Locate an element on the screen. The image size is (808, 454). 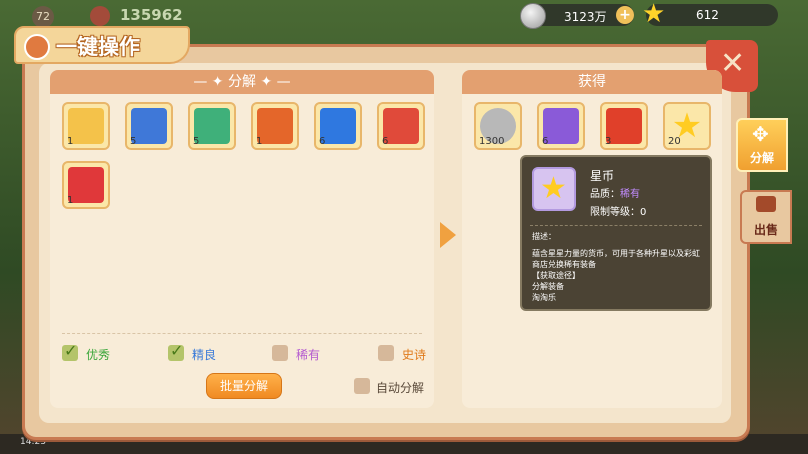
obtain-item-count: 6 is located at coordinates (545, 141).